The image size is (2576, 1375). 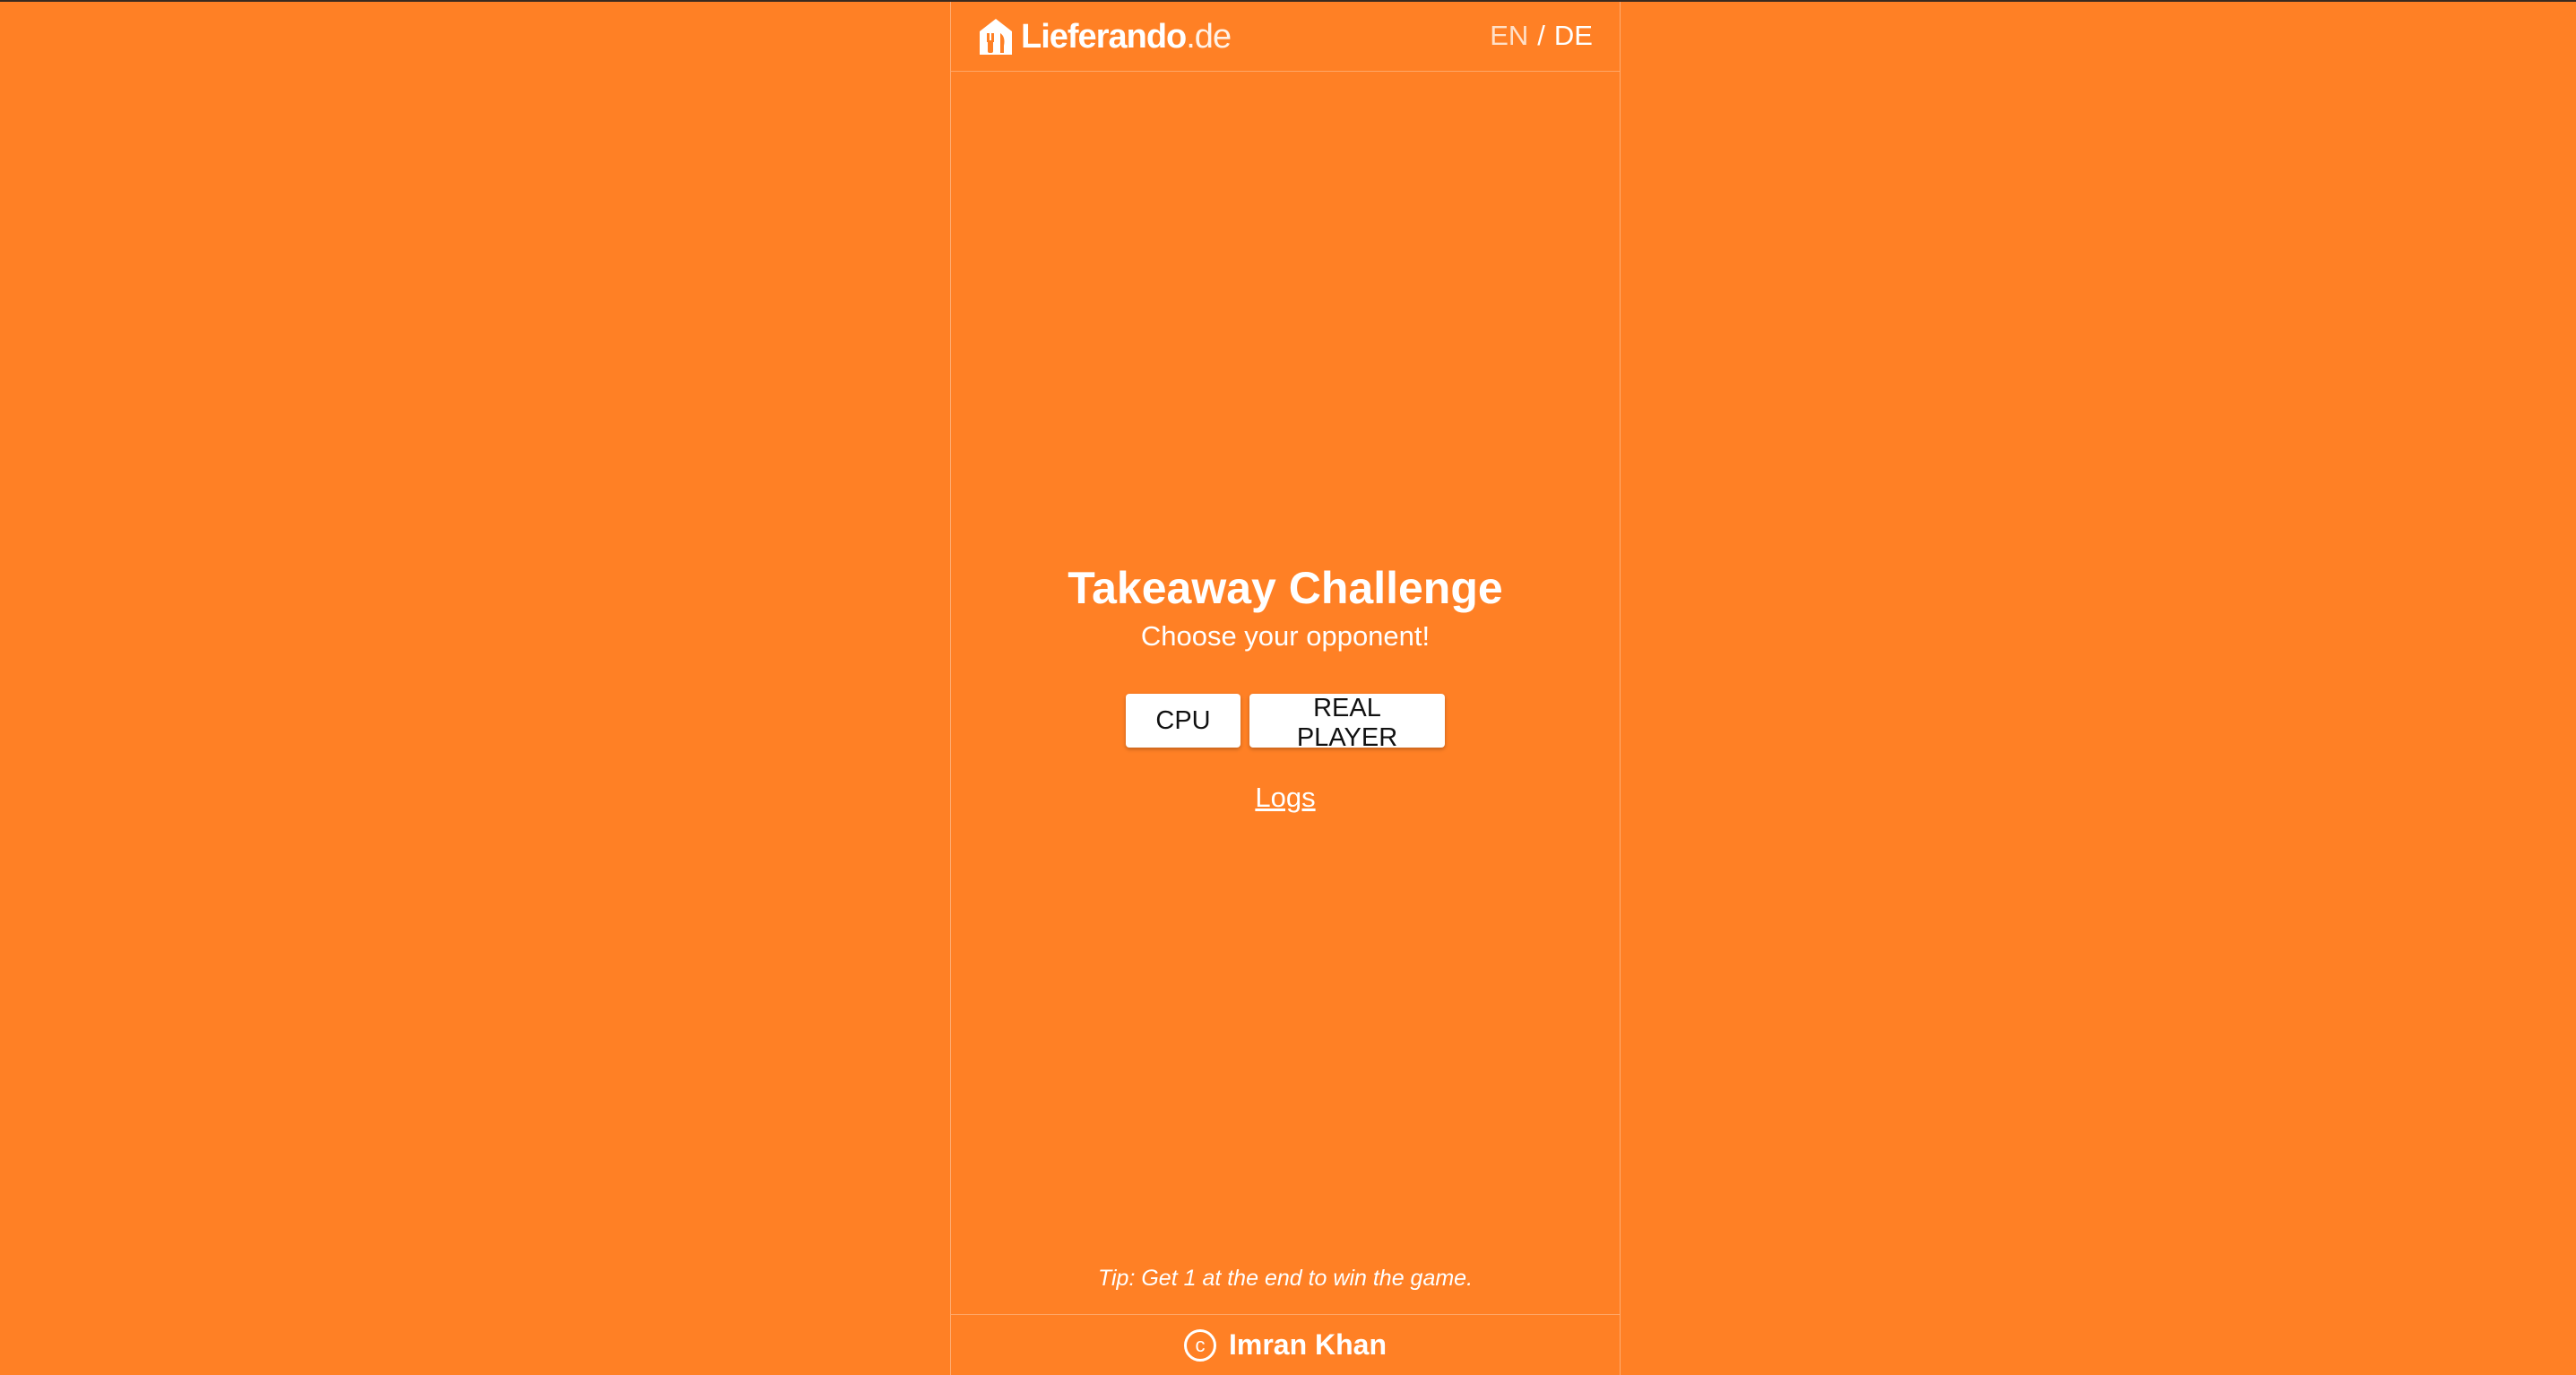 I want to click on page-subtitle: Choose your opponent!, so click(x=1285, y=636).